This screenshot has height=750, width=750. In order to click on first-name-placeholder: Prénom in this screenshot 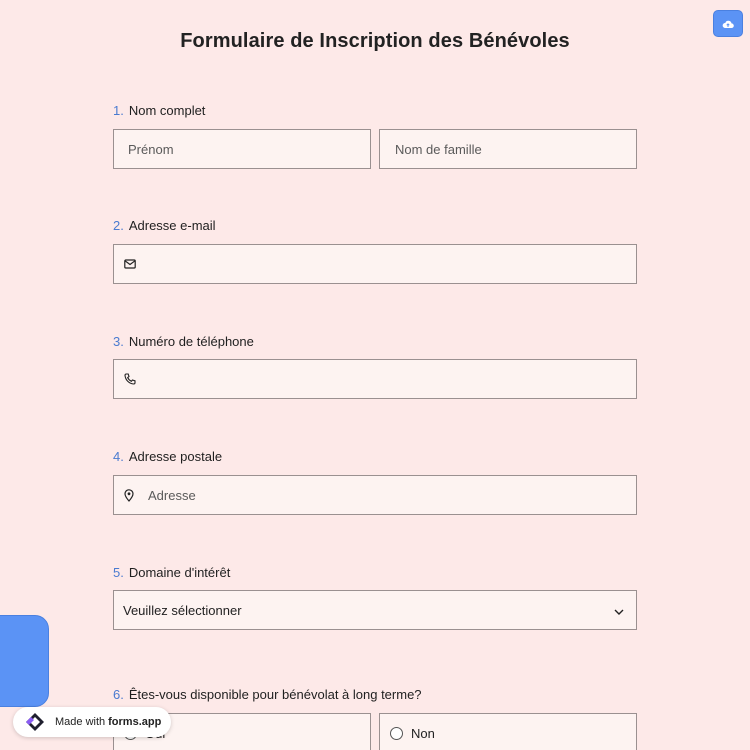, I will do `click(151, 149)`.